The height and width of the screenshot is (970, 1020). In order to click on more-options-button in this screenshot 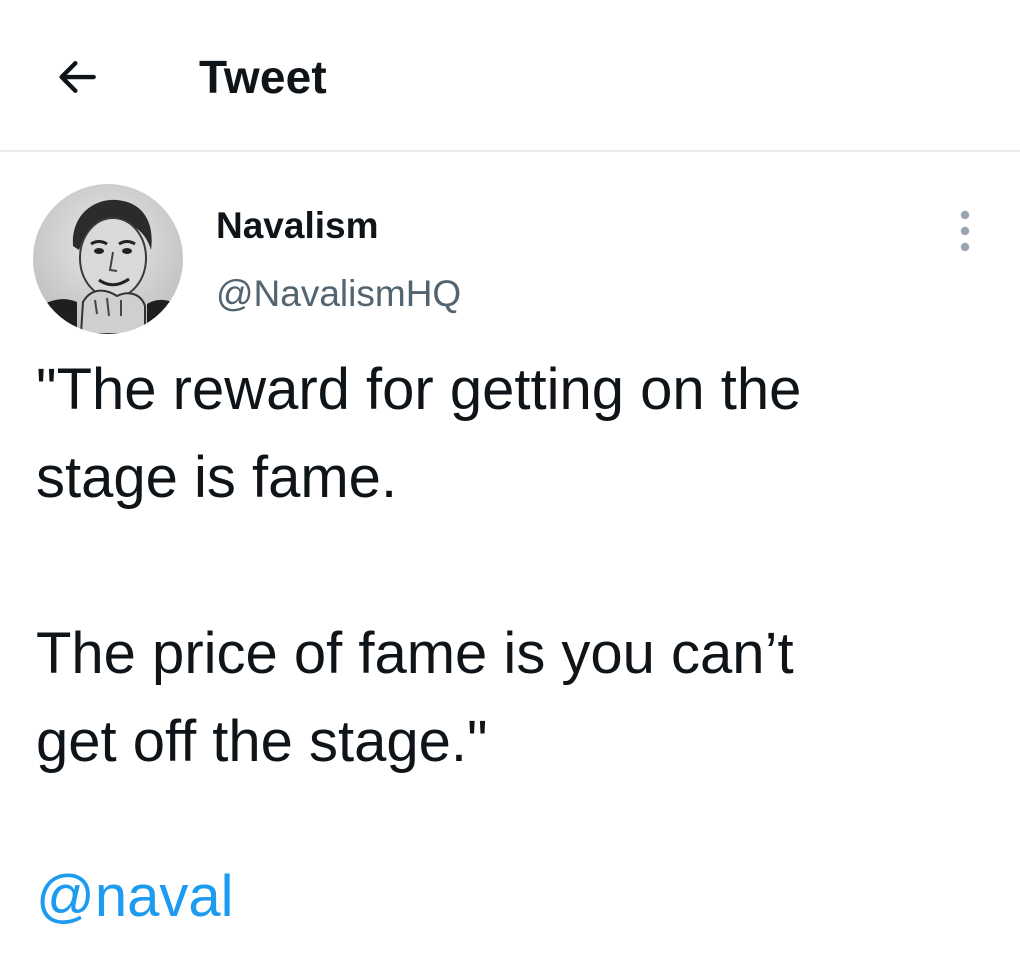, I will do `click(965, 231)`.